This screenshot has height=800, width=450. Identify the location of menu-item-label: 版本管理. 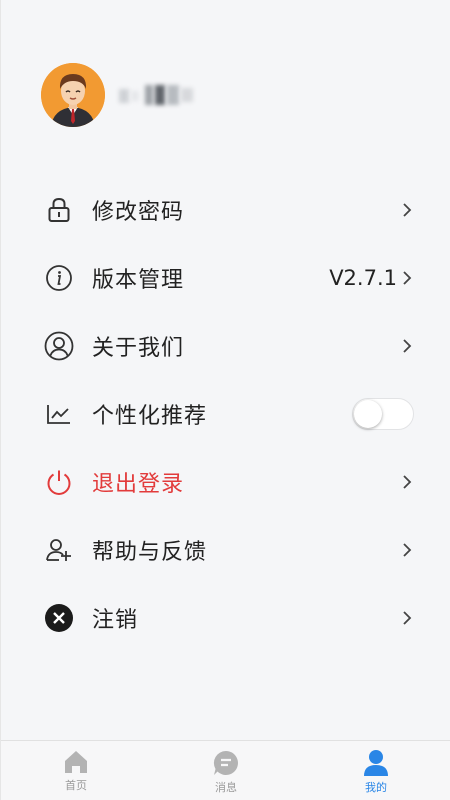
(138, 280).